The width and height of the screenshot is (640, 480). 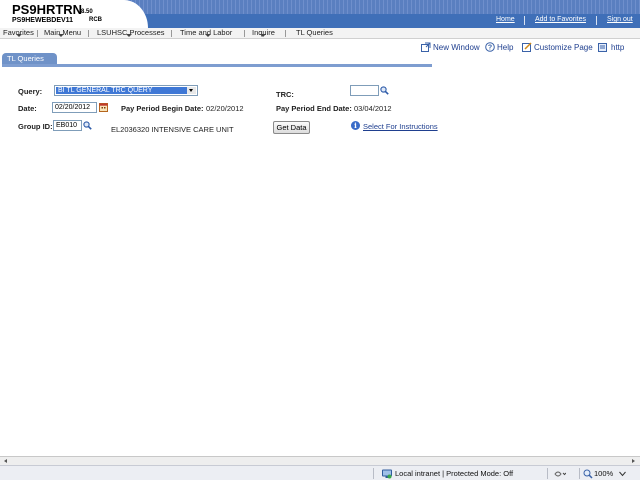 What do you see at coordinates (527, 47) in the screenshot?
I see `customize-page-icon` at bounding box center [527, 47].